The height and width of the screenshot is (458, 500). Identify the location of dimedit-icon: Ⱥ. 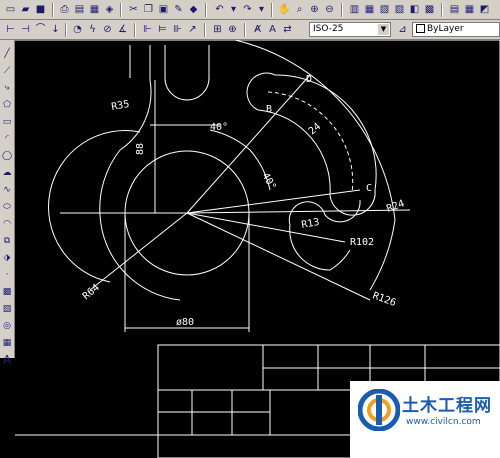
(257, 29).